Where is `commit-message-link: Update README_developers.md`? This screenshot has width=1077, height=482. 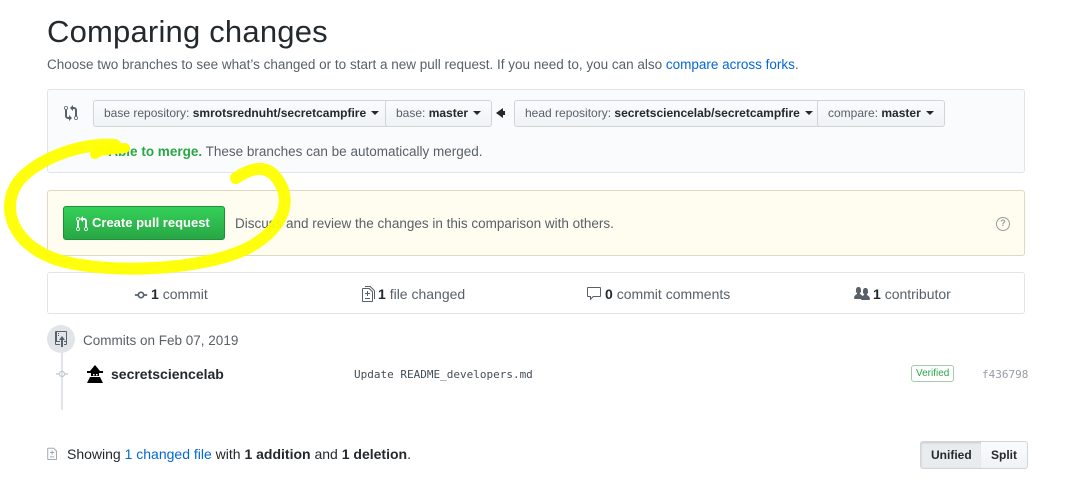
commit-message-link: Update README_developers.md is located at coordinates (443, 374).